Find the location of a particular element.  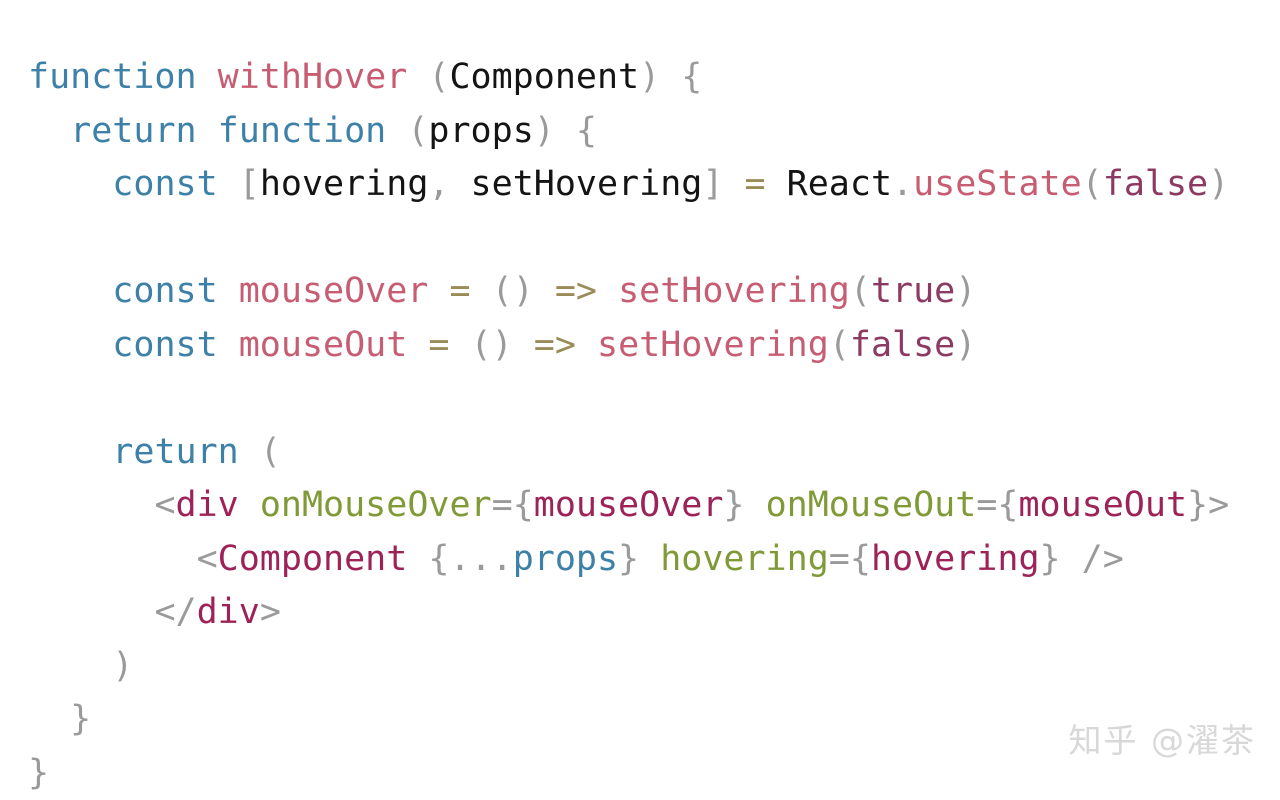

code-line: </div> is located at coordinates (628, 613).